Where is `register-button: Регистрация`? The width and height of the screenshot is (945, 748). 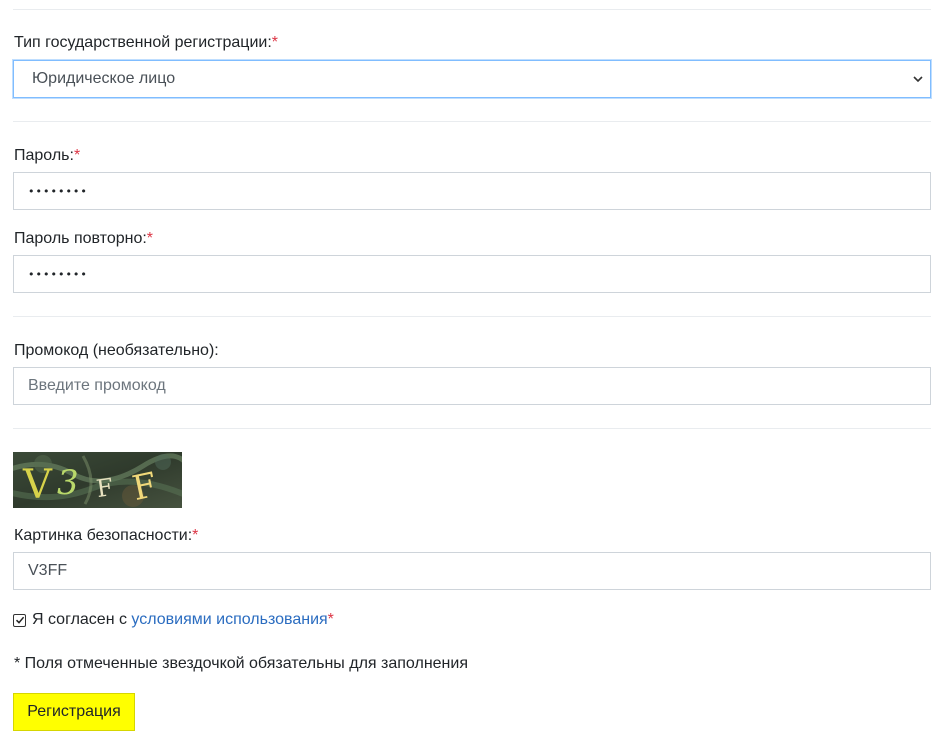
register-button: Регистрация is located at coordinates (74, 712).